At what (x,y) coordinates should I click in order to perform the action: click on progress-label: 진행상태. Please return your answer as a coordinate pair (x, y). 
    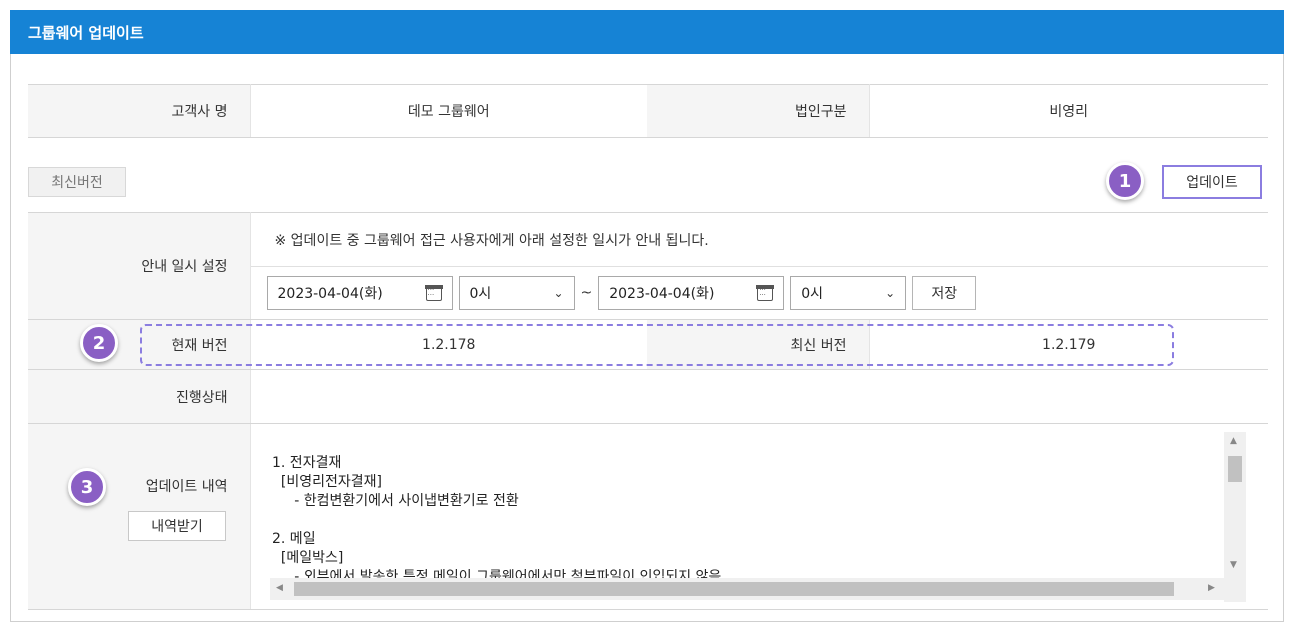
    Looking at the image, I should click on (139, 396).